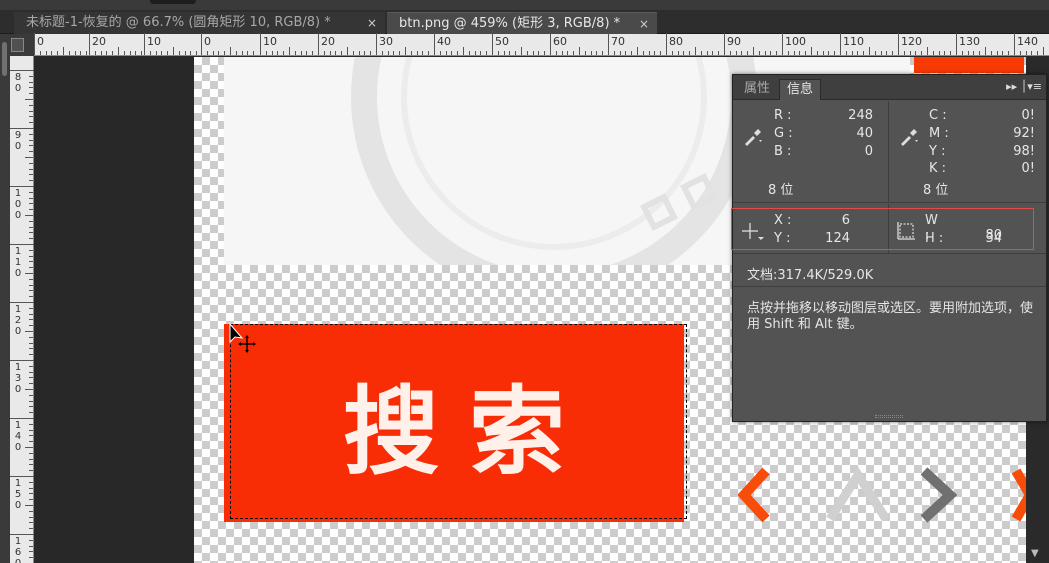 The image size is (1049, 563). What do you see at coordinates (541, 44) in the screenshot?
I see `horizontal-ruler: 0 20 10 0 10 20 30 40 50 60 70 80 90 100 110 120 130 140` at bounding box center [541, 44].